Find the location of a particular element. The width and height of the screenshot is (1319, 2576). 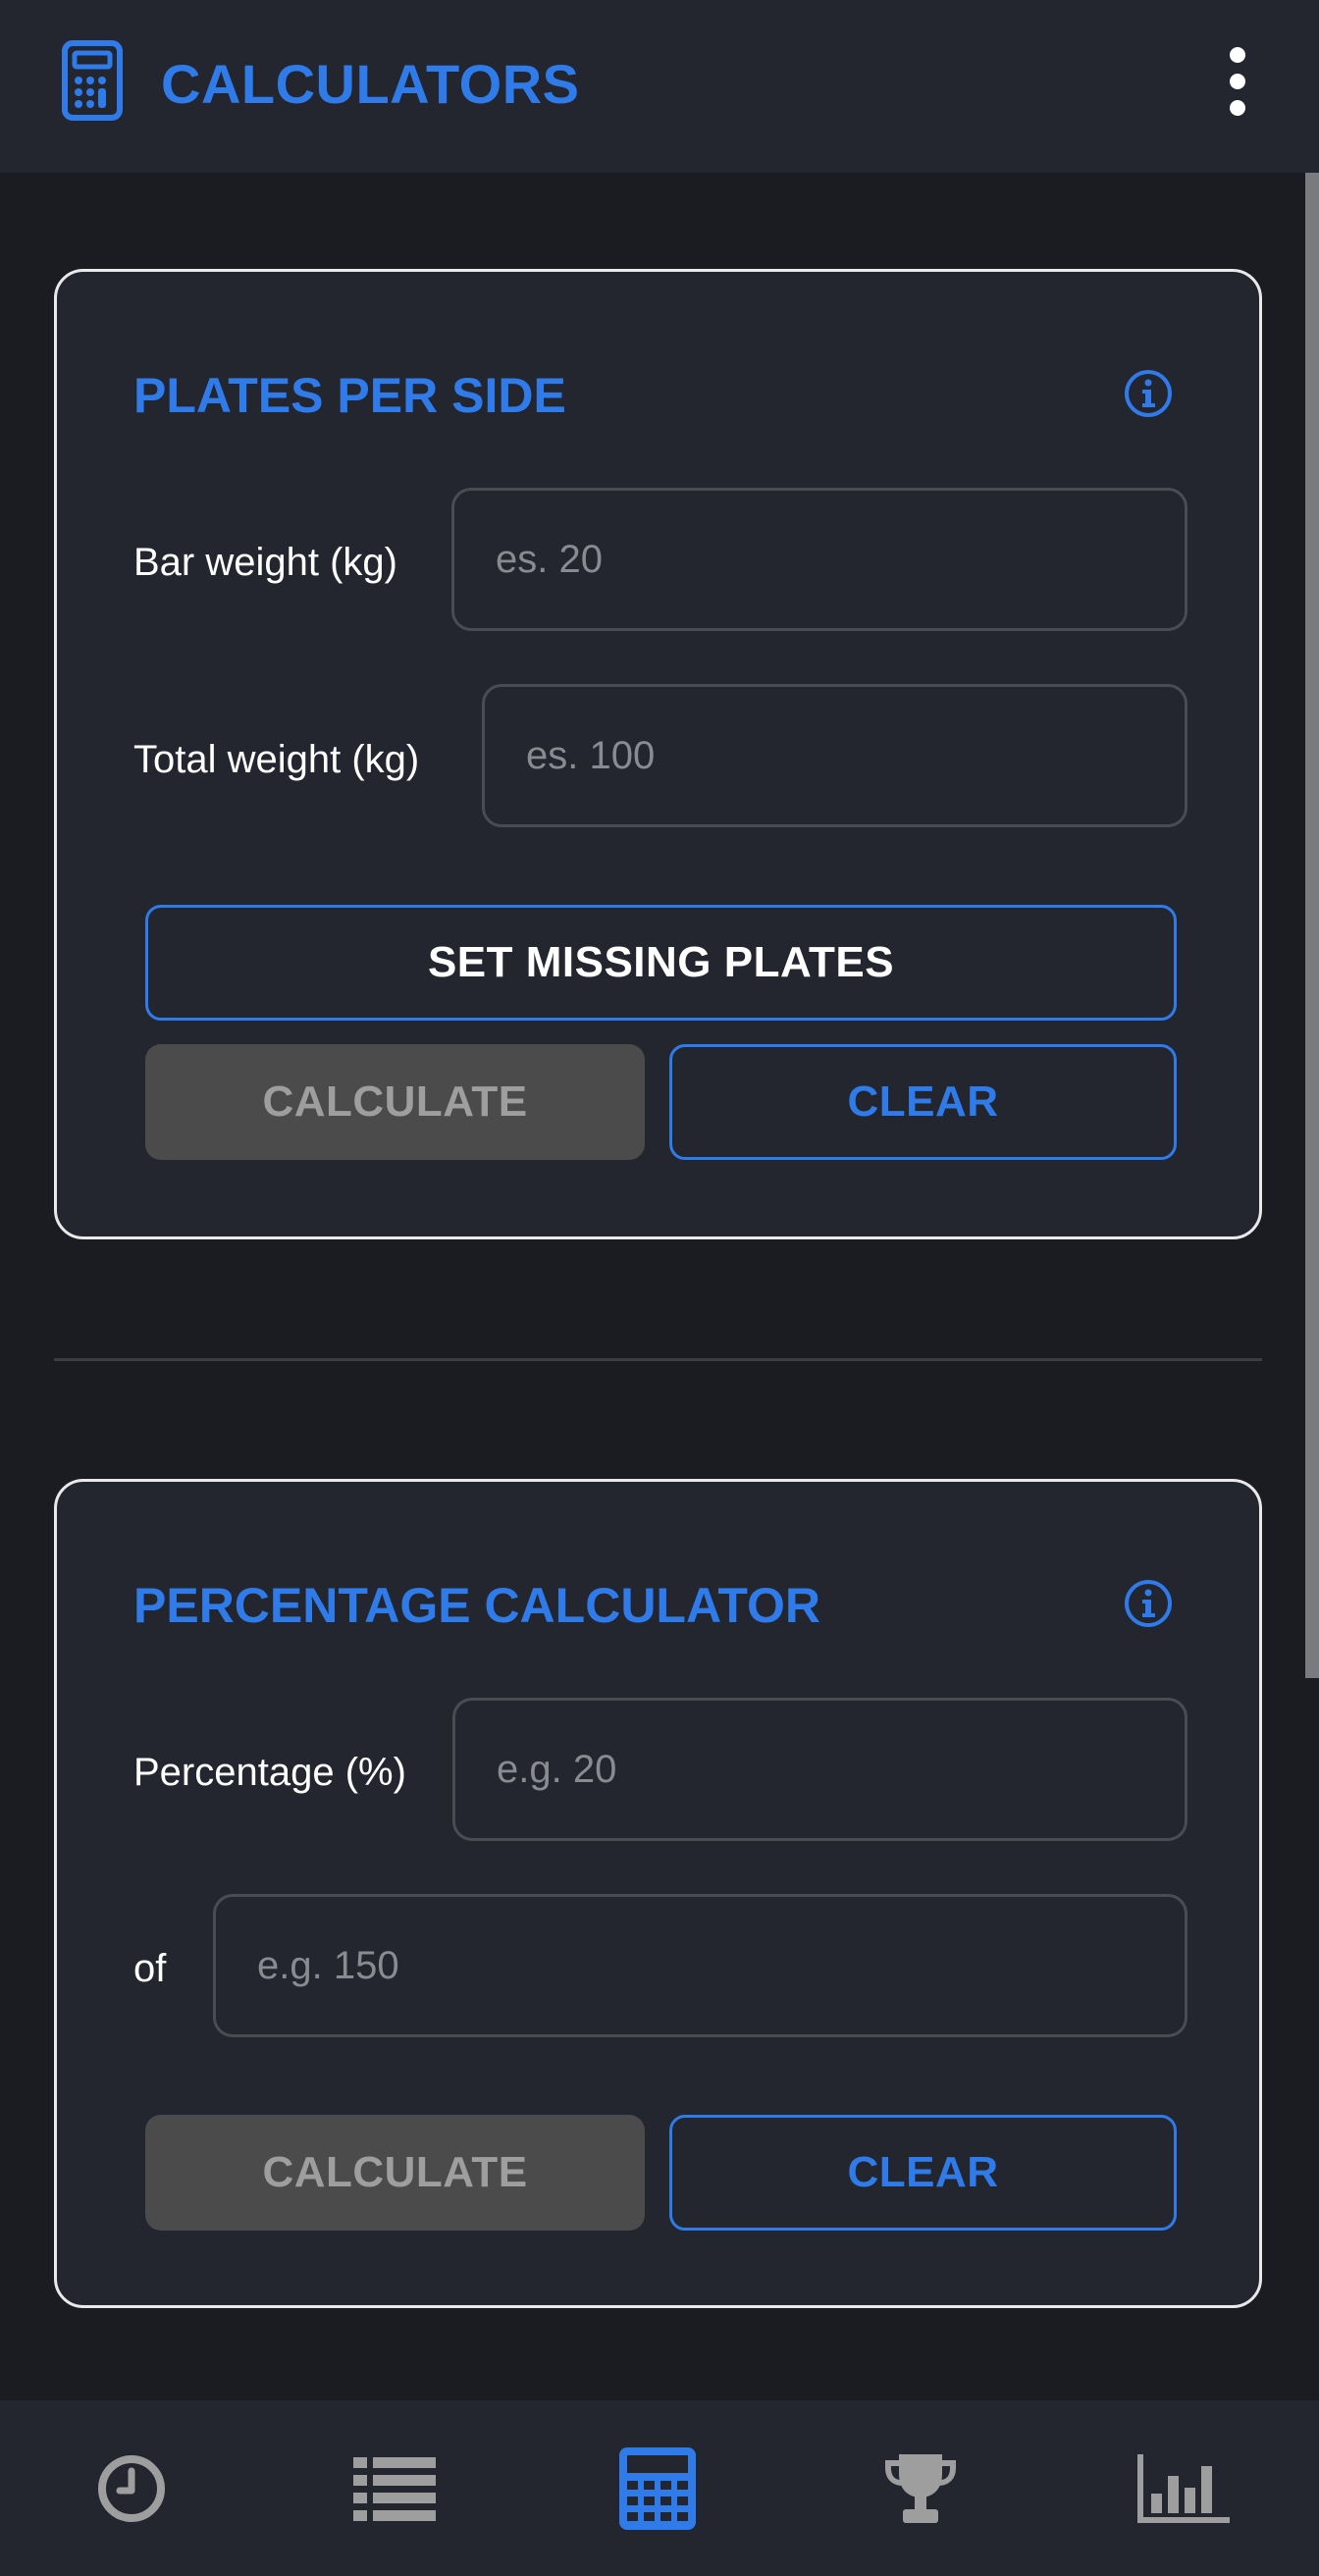

nav-item-history is located at coordinates (131, 2488).